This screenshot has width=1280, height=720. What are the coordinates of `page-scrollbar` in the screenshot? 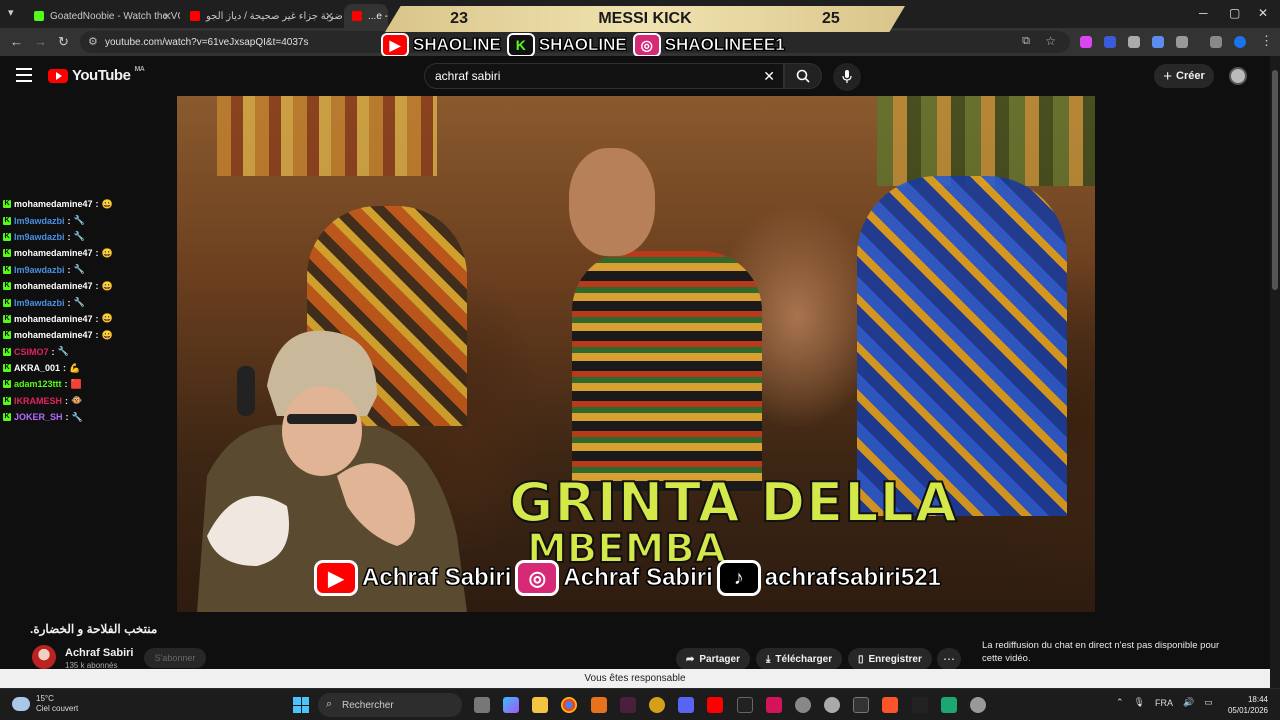 It's located at (1275, 372).